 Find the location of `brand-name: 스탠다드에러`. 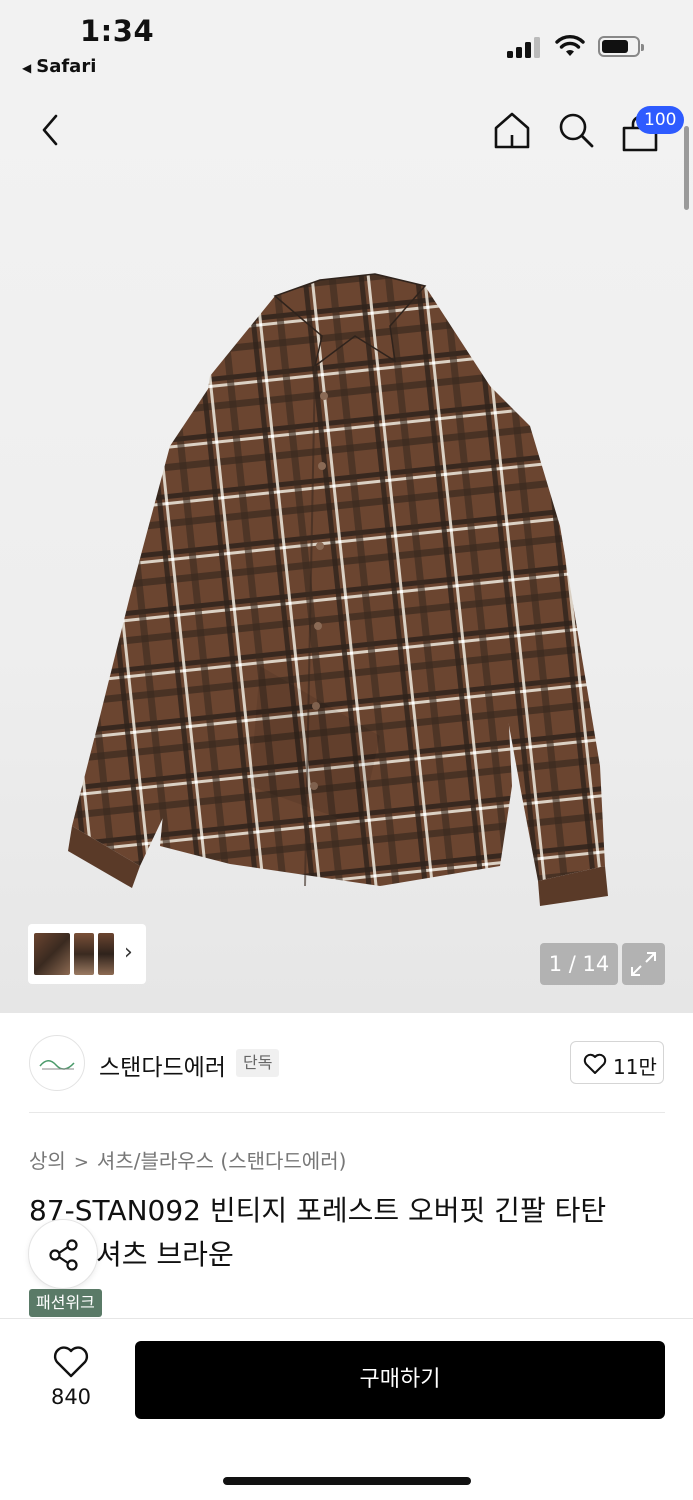

brand-name: 스탠다드에러 is located at coordinates (162, 1065).